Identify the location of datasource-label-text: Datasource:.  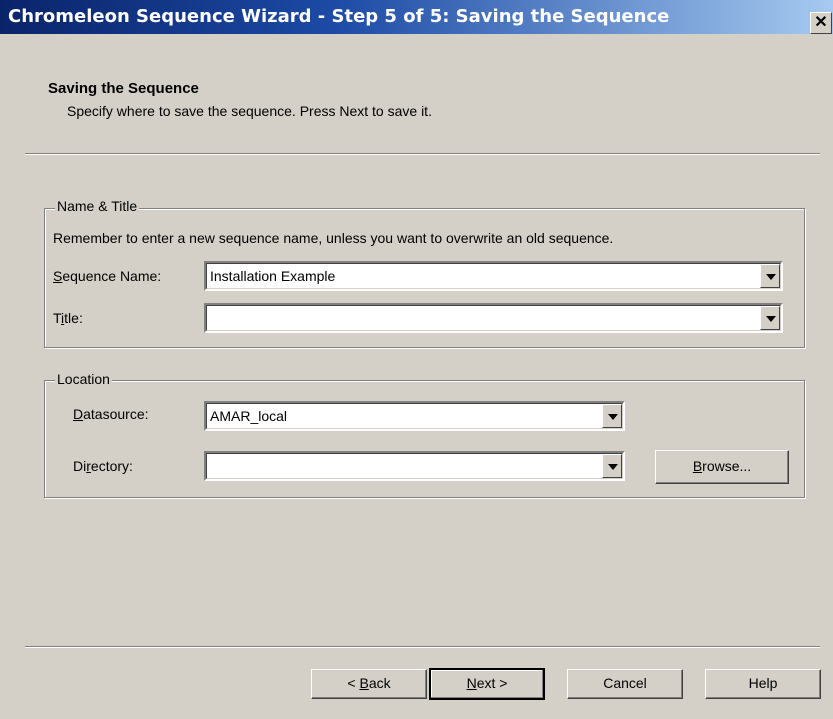
(111, 414).